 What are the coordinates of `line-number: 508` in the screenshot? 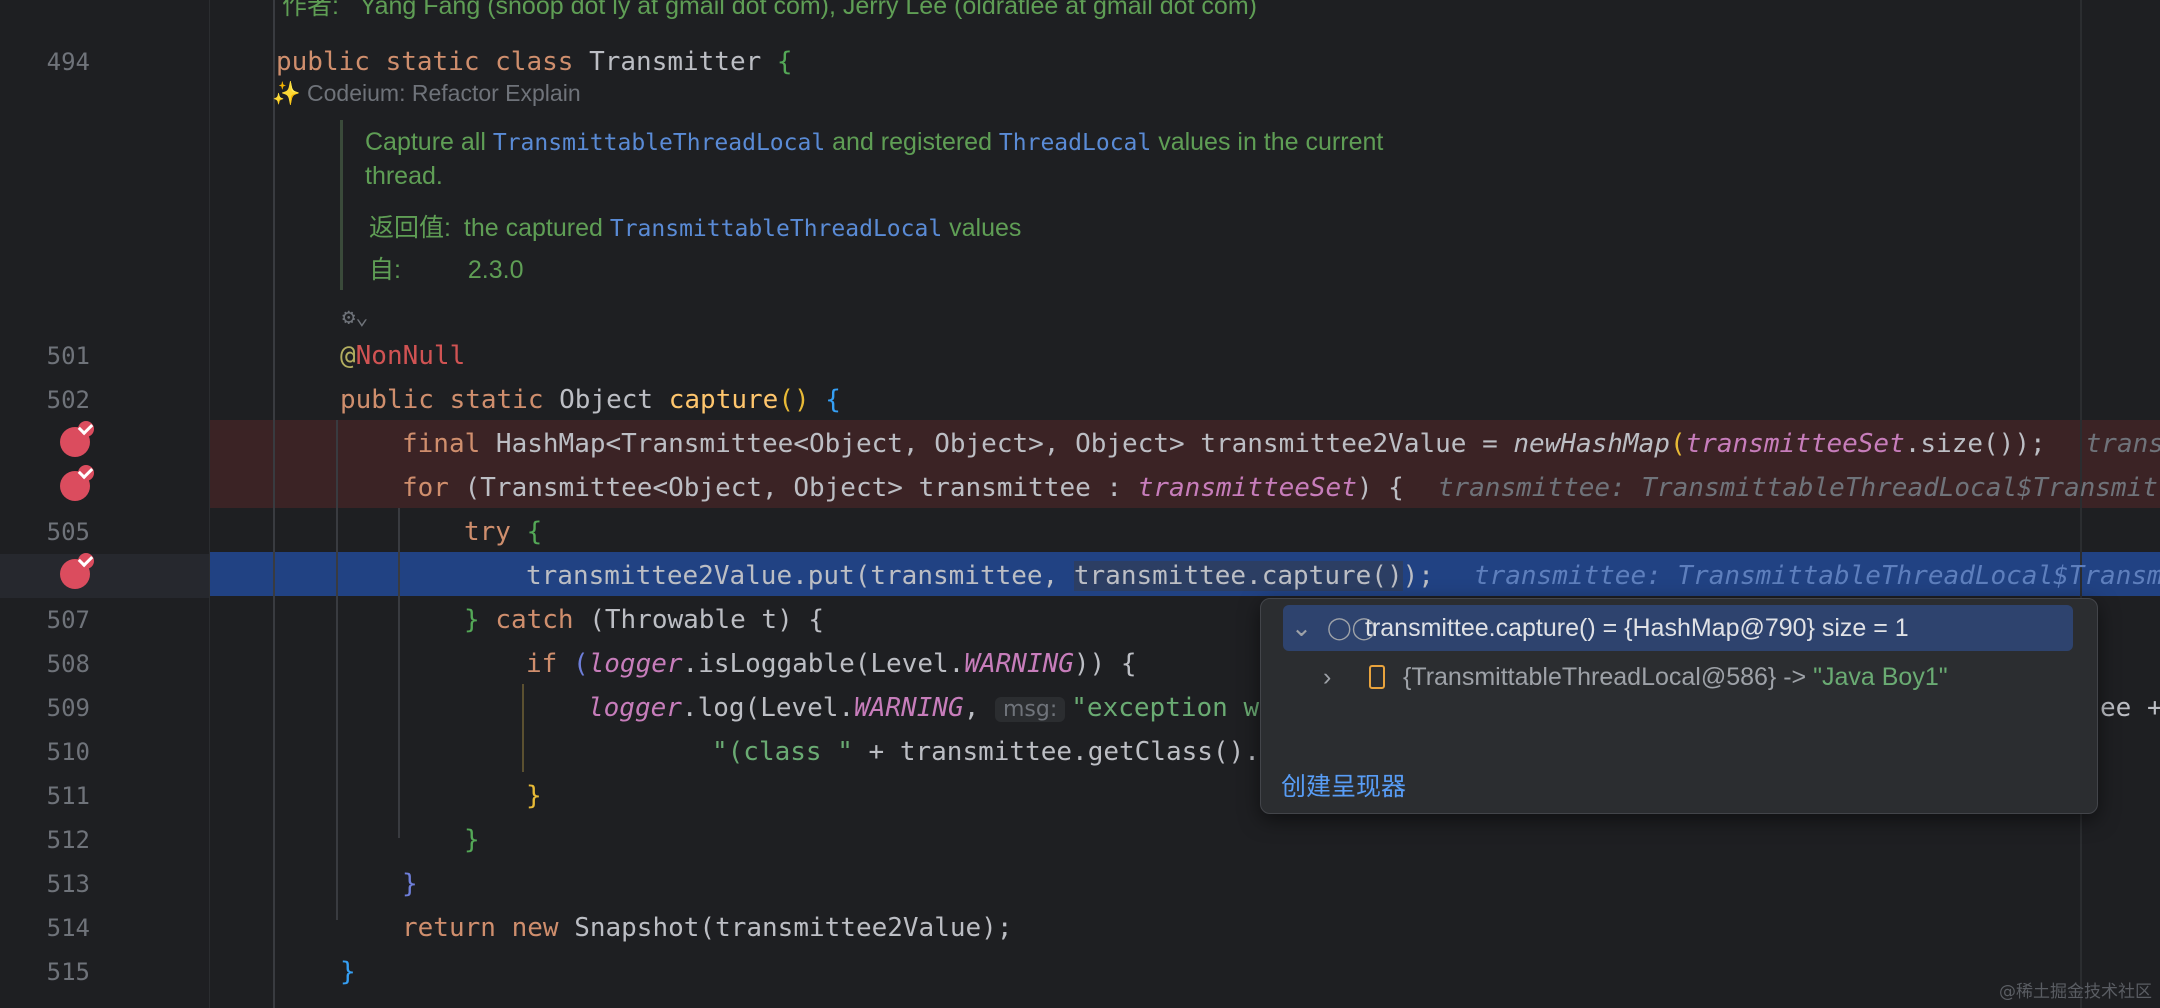 It's located at (68, 664).